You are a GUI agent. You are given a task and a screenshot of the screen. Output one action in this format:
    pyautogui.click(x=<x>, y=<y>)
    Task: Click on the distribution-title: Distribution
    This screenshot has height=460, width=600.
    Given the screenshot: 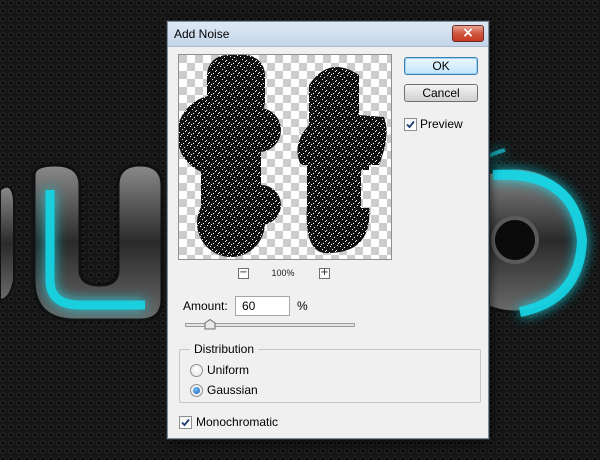 What is the action you would take?
    pyautogui.click(x=224, y=349)
    